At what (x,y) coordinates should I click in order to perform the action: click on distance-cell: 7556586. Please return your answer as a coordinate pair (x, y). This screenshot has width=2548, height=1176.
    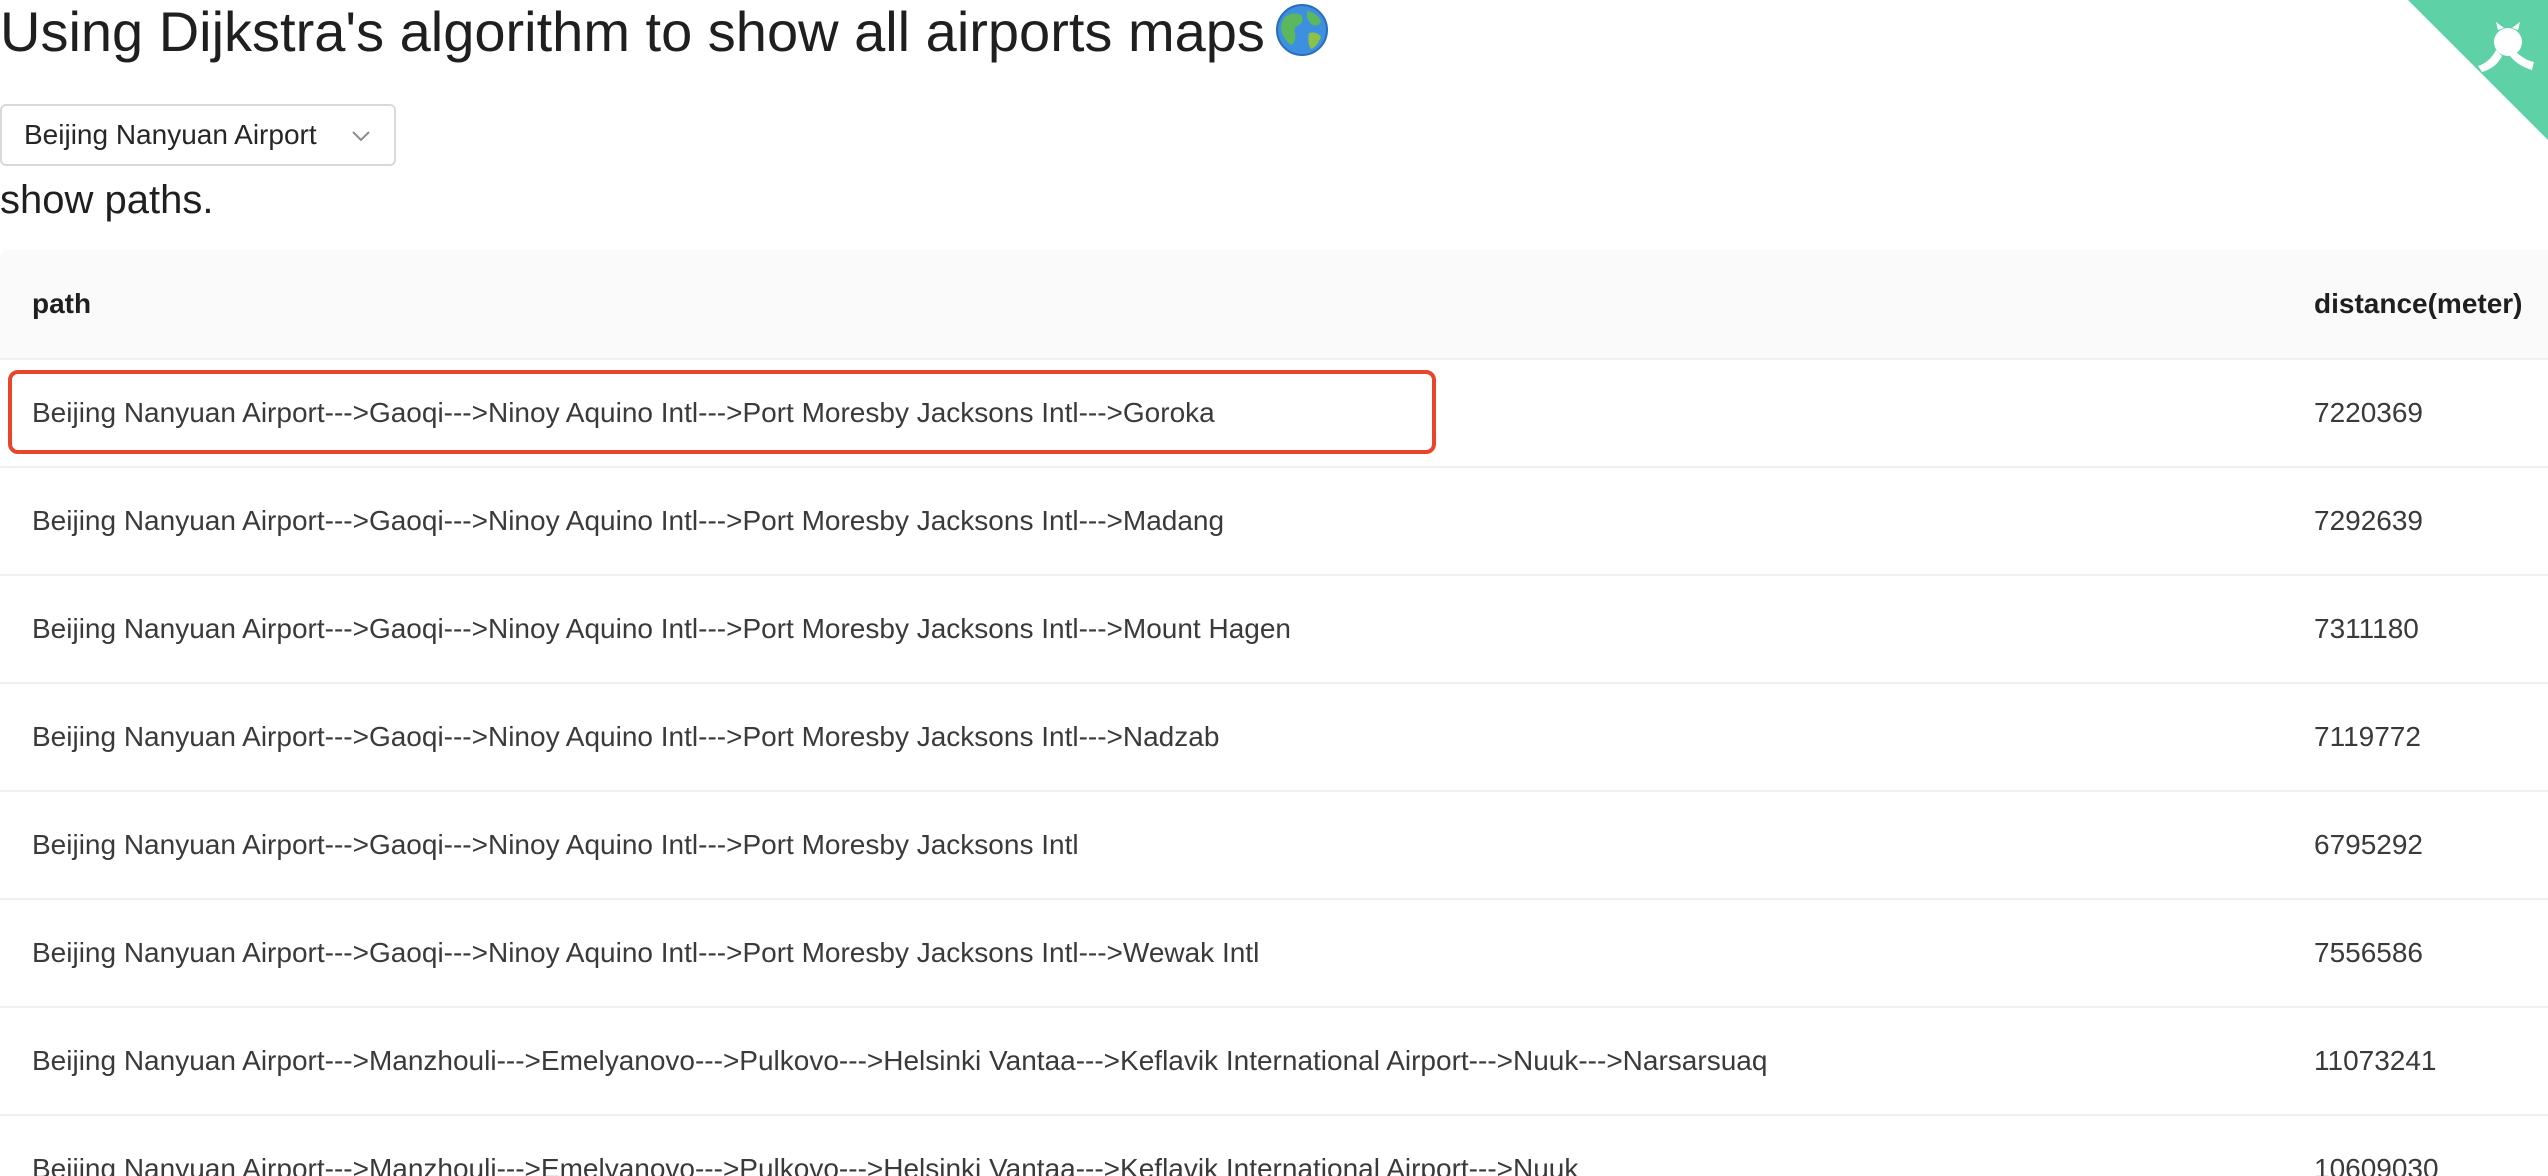
    Looking at the image, I should click on (2369, 952).